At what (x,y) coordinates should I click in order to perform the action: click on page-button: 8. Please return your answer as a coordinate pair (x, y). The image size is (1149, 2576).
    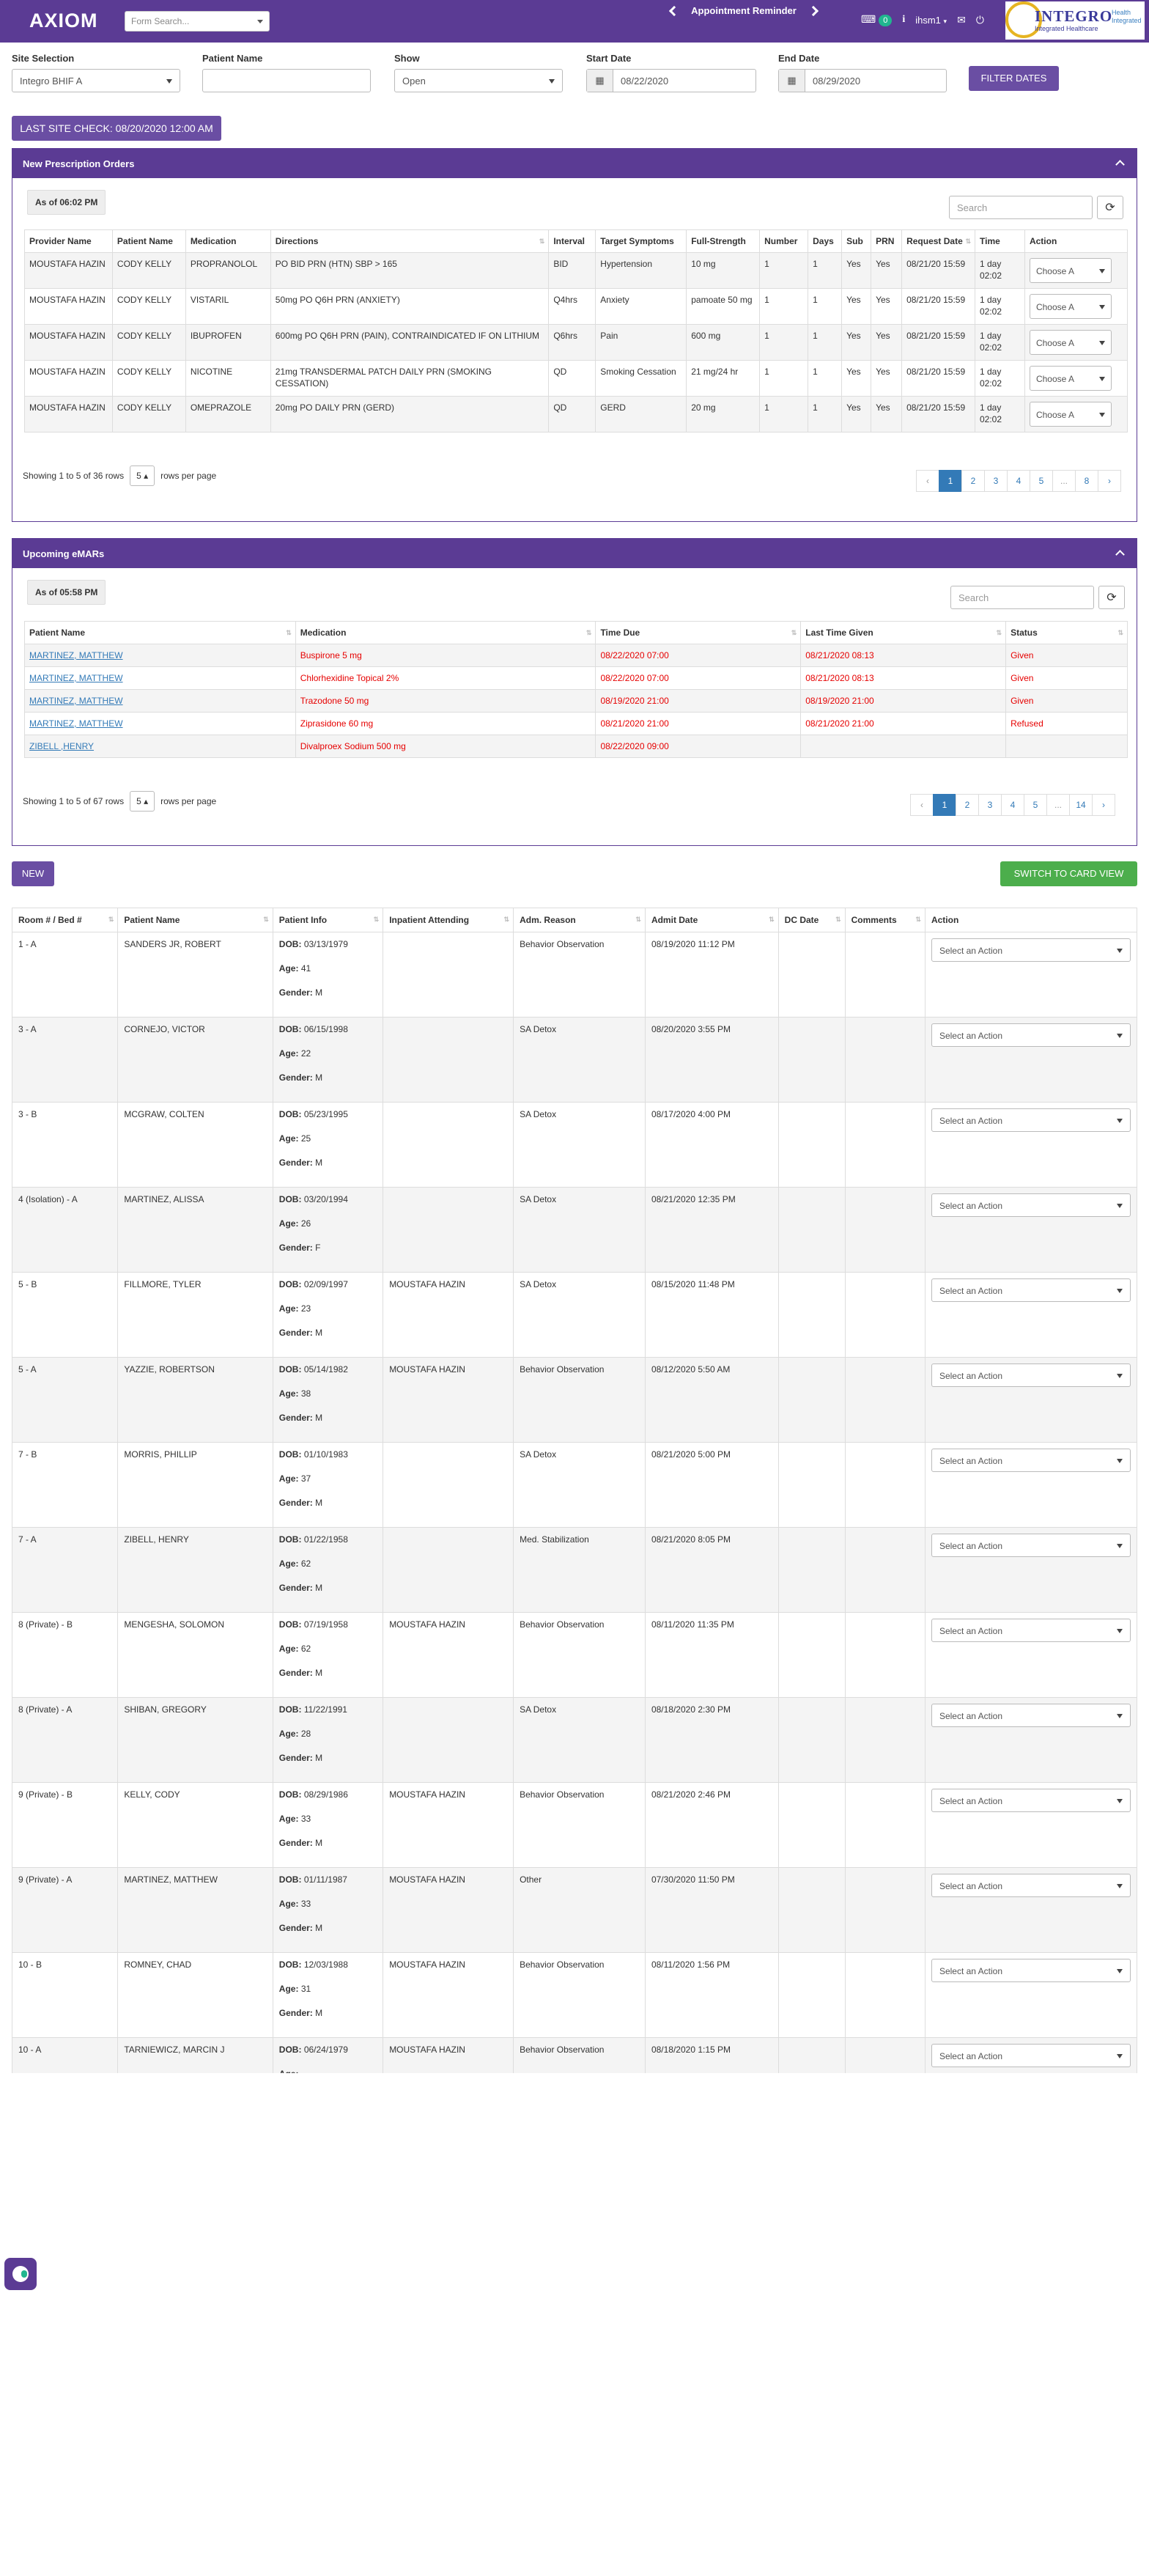
    Looking at the image, I should click on (1087, 481).